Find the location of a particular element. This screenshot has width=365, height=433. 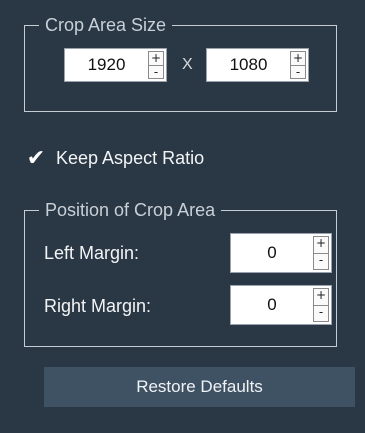

crop-width-decrement-button: - is located at coordinates (156, 72).